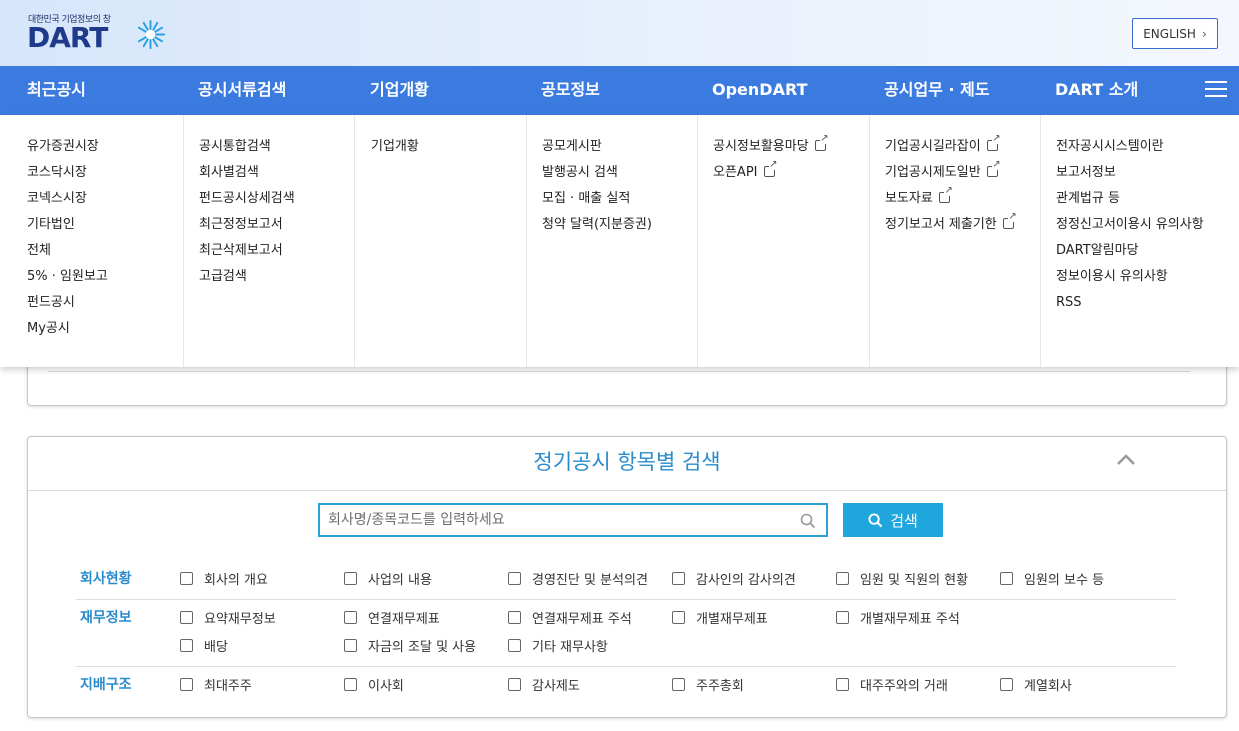 This screenshot has height=731, width=1239. I want to click on checkbox-option: 요약재무정보, so click(228, 617).